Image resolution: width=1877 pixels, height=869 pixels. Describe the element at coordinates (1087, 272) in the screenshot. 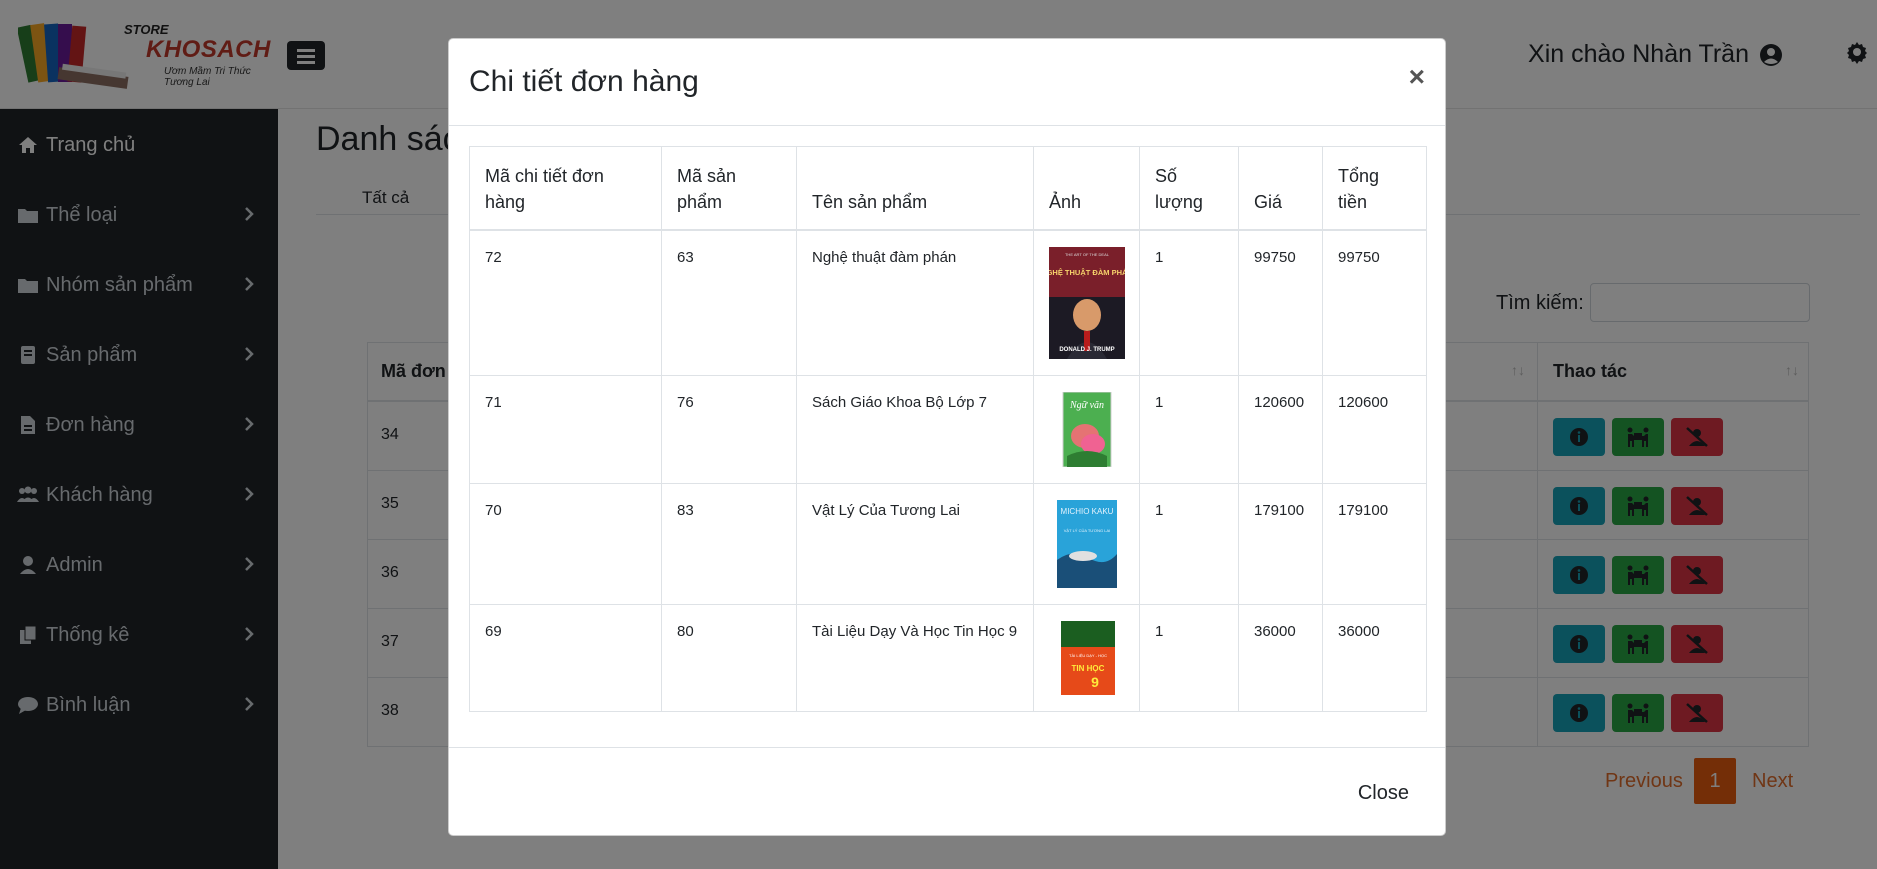

I see `cover-title: NGHỆ THUẬT ĐÀM PHÁN` at that location.